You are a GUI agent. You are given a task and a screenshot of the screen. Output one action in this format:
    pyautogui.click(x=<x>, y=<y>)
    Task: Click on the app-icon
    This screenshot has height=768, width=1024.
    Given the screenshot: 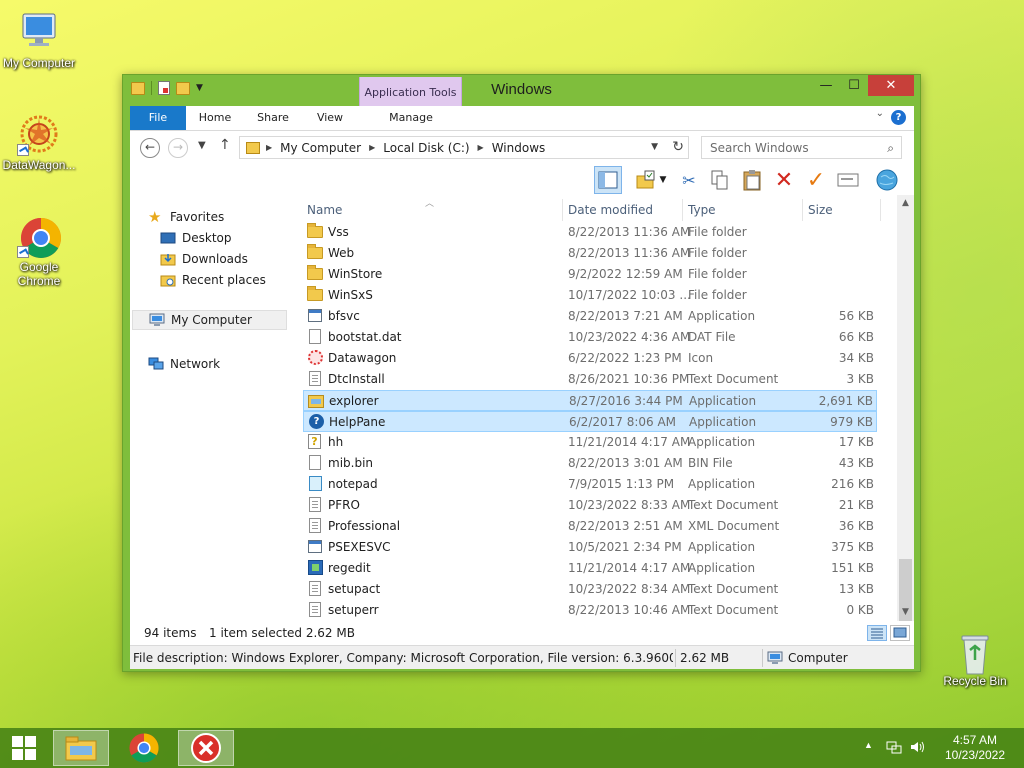 What is the action you would take?
    pyautogui.click(x=315, y=546)
    